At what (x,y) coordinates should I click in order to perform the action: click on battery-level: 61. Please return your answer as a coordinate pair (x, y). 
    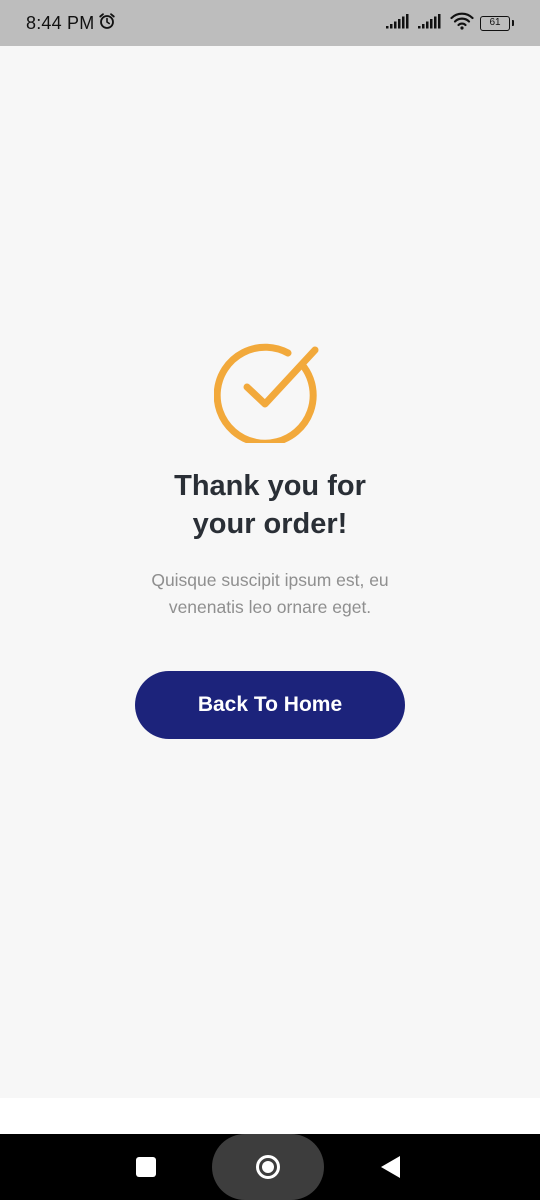
    Looking at the image, I should click on (495, 22).